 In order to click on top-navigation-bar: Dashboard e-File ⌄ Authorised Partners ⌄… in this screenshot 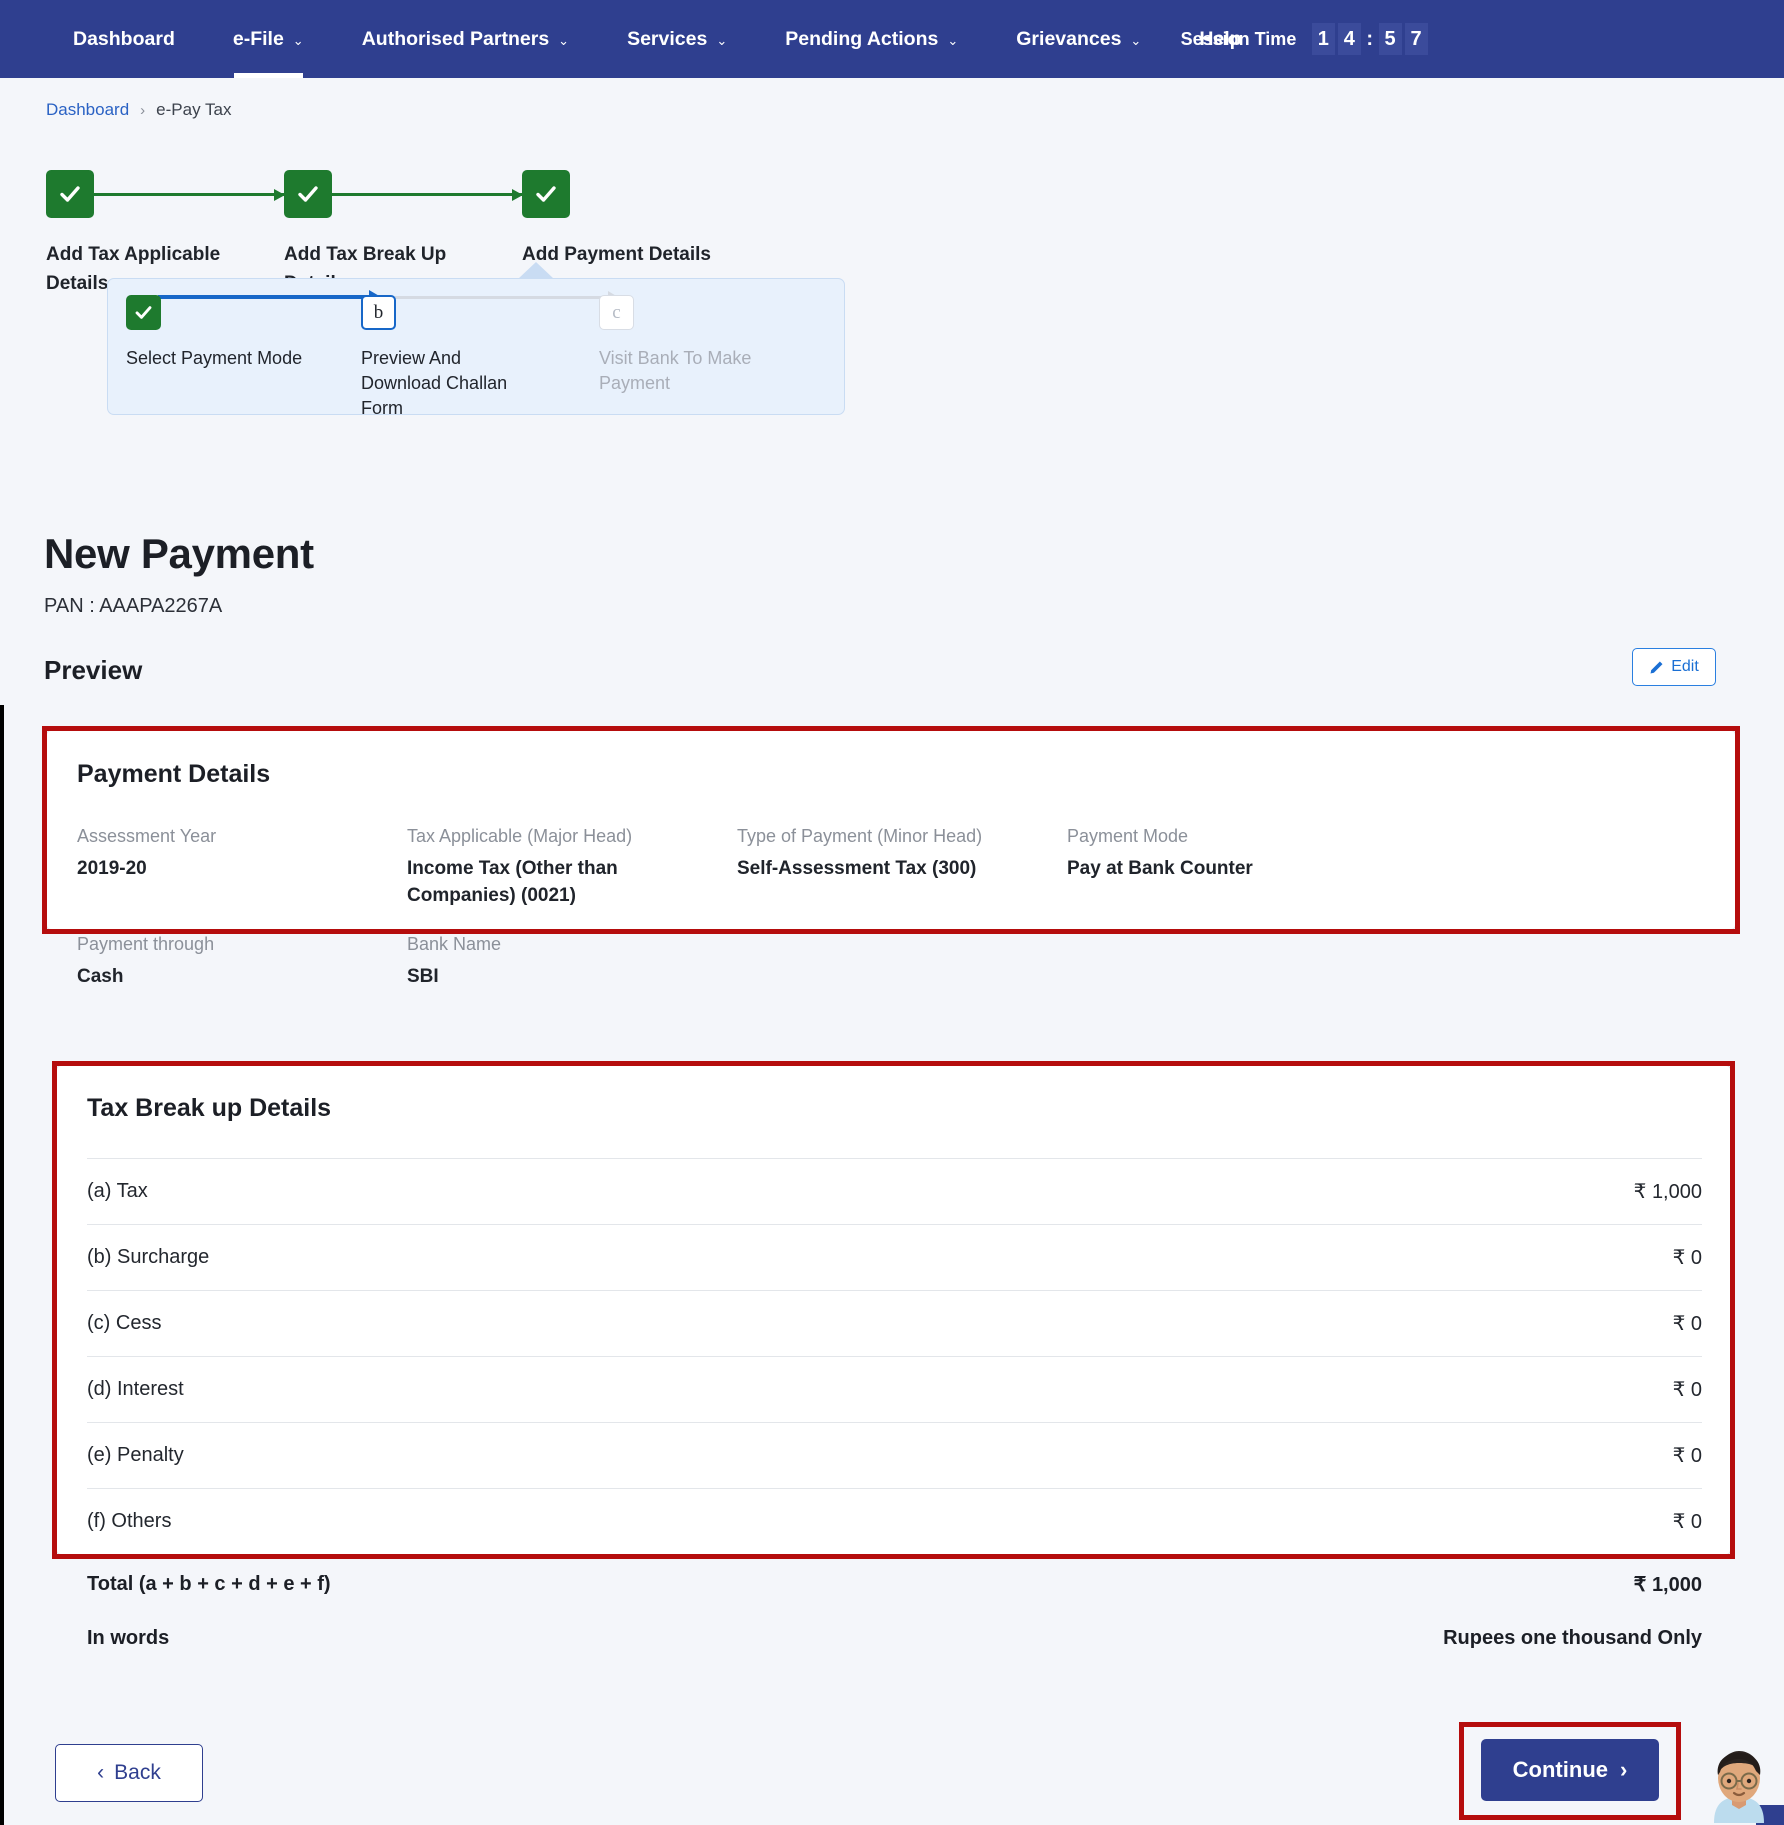, I will do `click(892, 39)`.